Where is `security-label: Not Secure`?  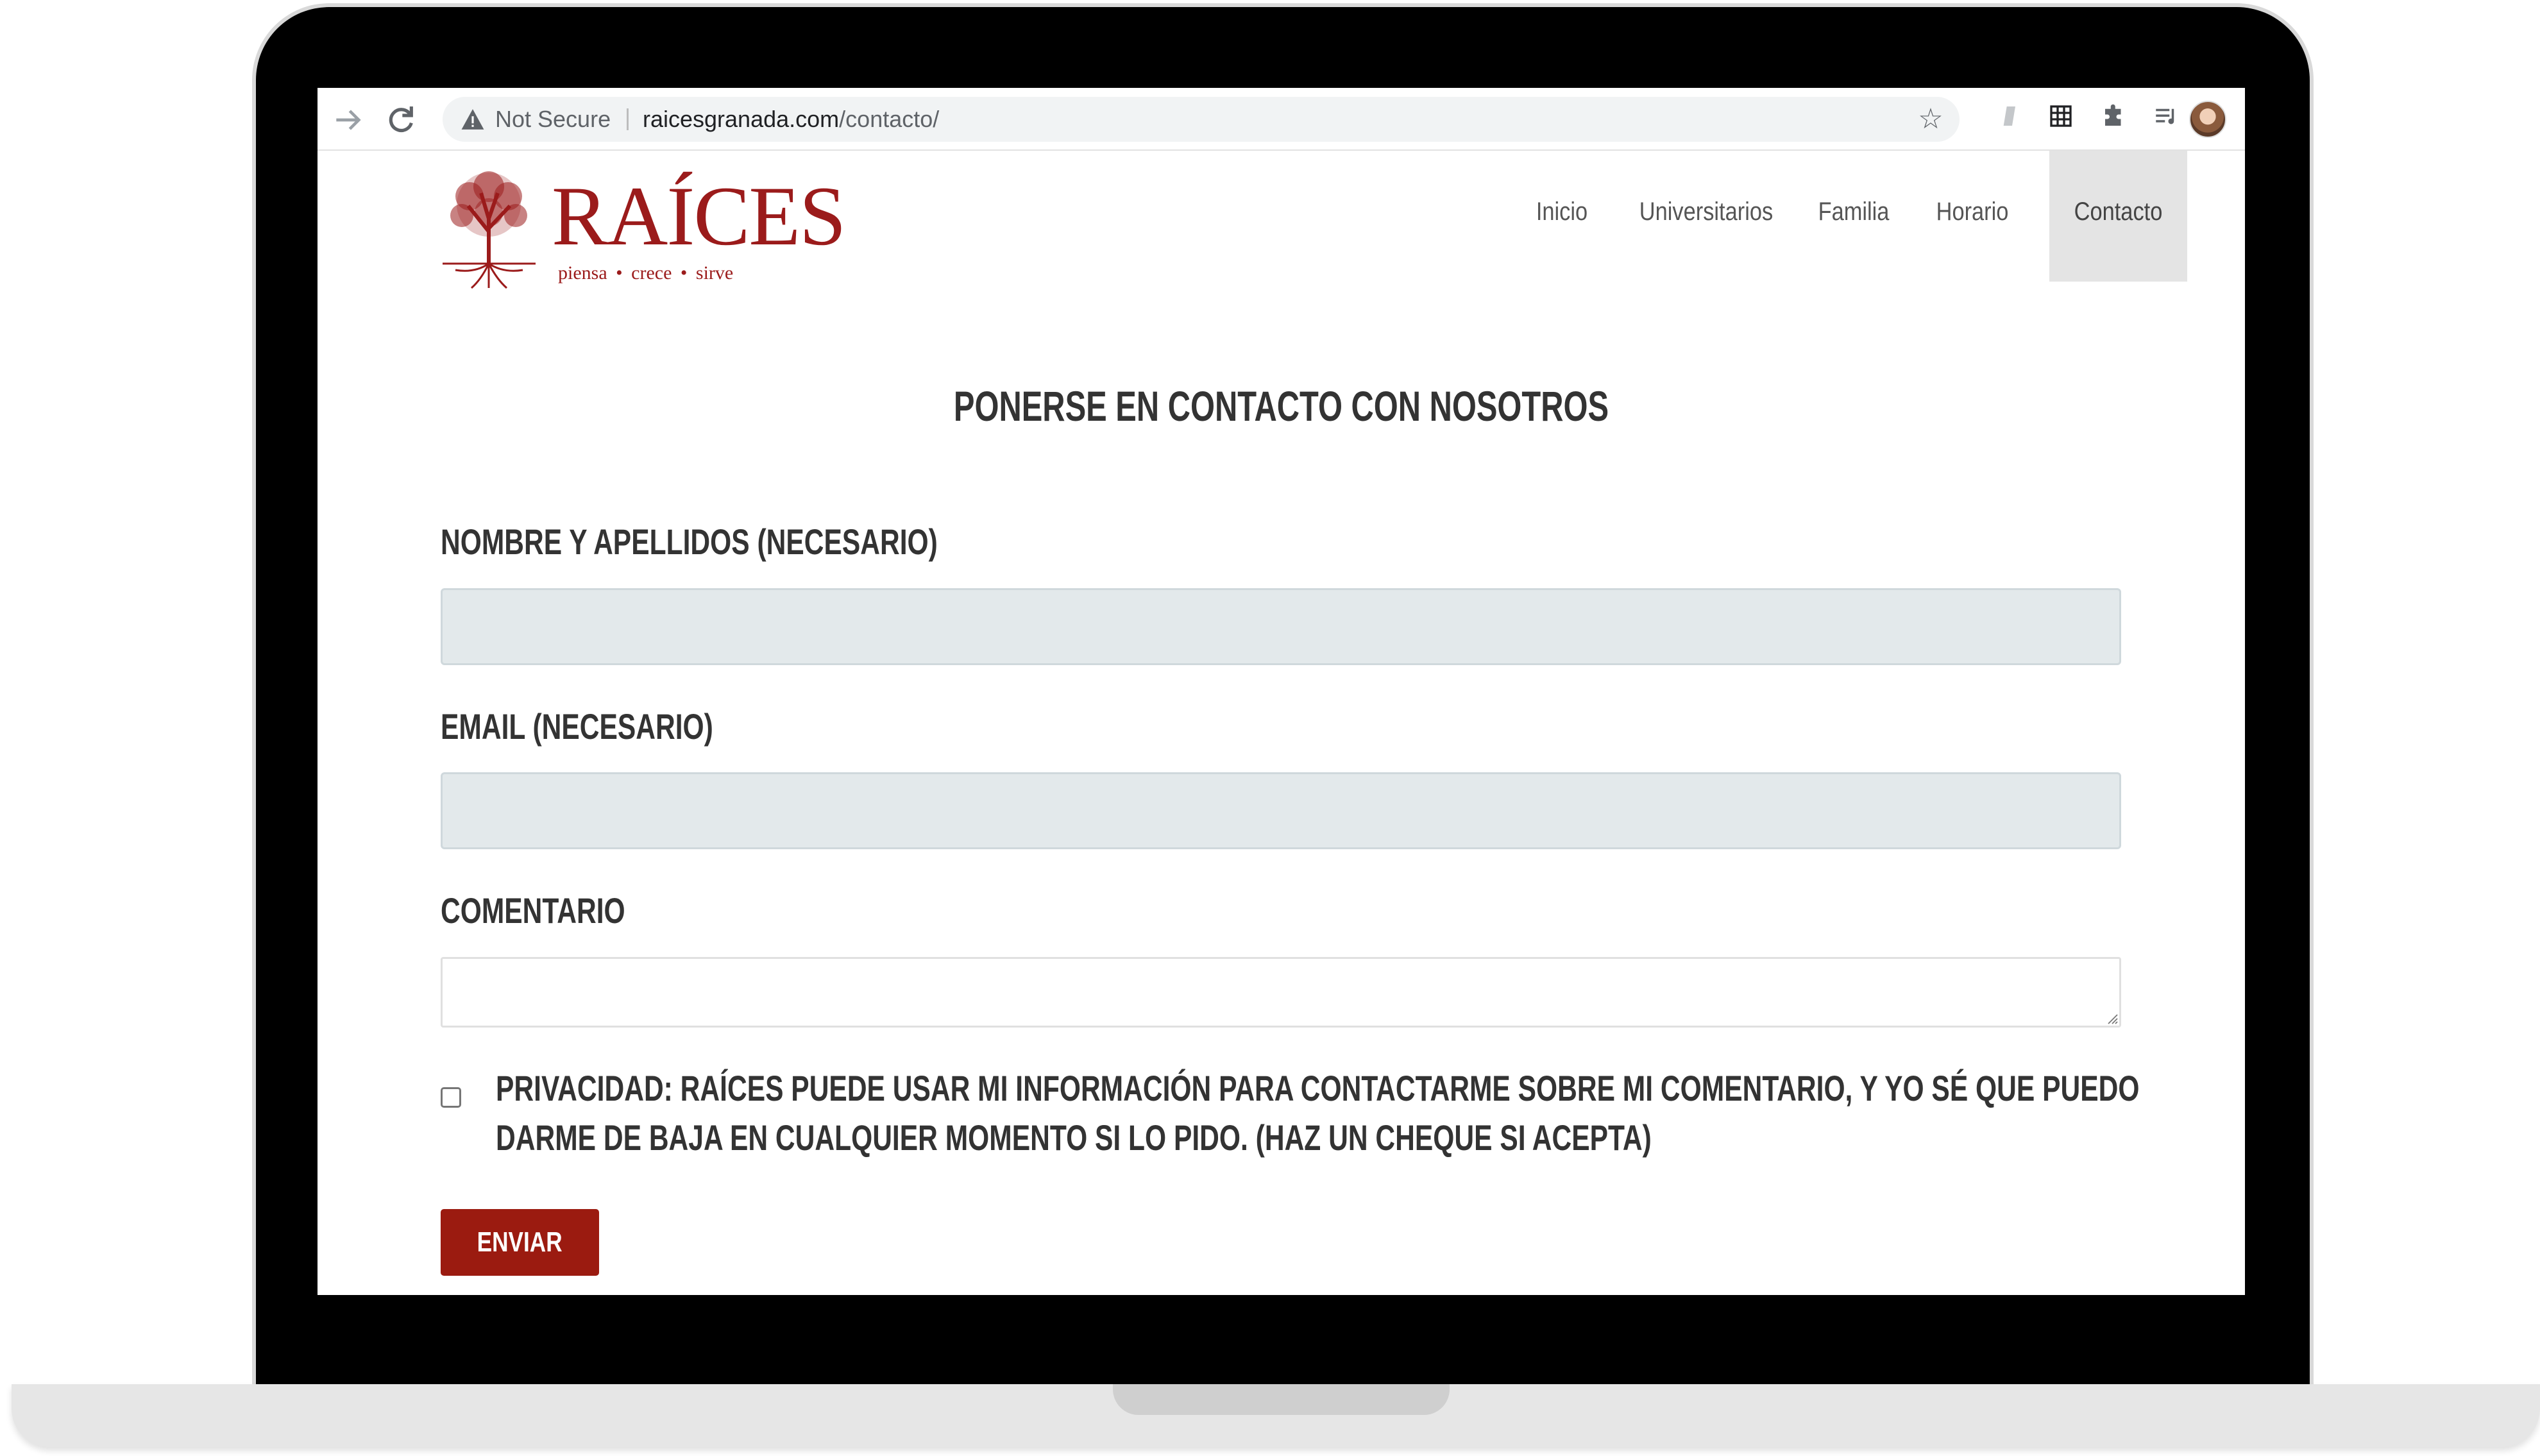 security-label: Not Secure is located at coordinates (553, 119).